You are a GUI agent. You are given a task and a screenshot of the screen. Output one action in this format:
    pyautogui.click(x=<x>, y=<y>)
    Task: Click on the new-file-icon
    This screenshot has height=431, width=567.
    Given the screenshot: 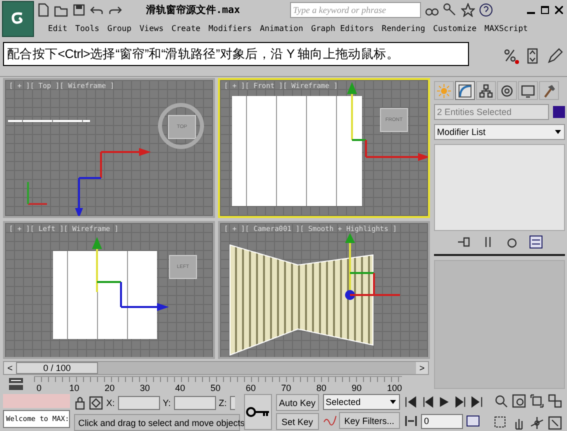 What is the action you would take?
    pyautogui.click(x=43, y=10)
    